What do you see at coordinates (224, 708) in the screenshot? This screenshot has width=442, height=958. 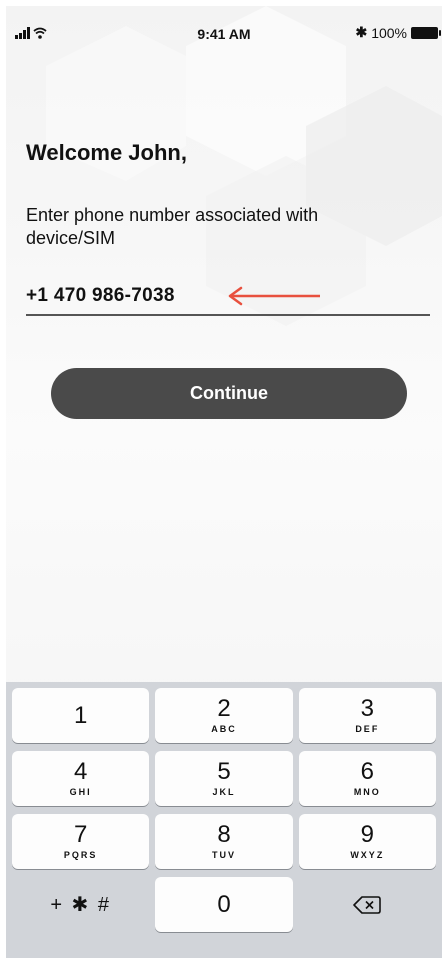 I see `key-digit: 2` at bounding box center [224, 708].